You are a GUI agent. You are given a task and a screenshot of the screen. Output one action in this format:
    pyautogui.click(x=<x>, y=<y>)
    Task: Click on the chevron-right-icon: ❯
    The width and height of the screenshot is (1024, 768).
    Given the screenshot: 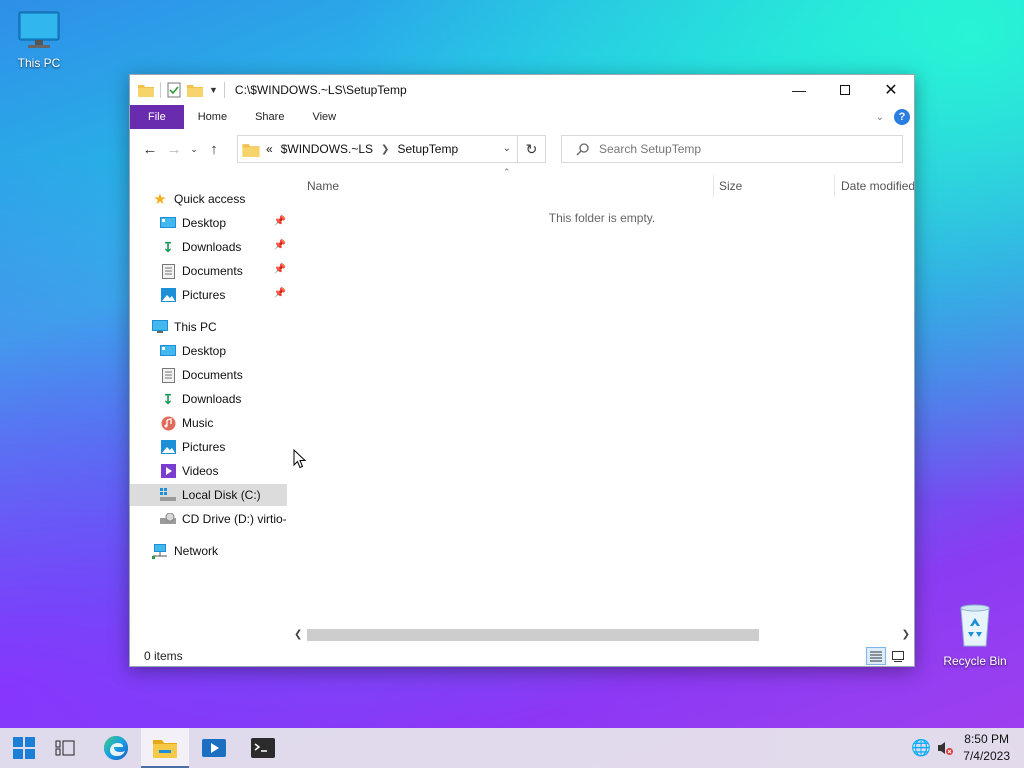 What is the action you would take?
    pyautogui.click(x=385, y=149)
    